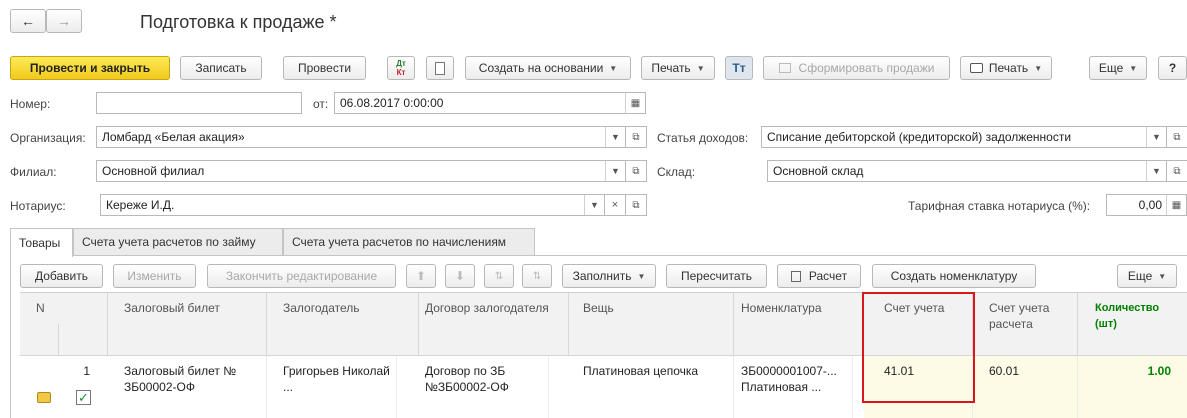 This screenshot has width=1187, height=418. What do you see at coordinates (676, 172) in the screenshot?
I see `warehouse-label: Склад:` at bounding box center [676, 172].